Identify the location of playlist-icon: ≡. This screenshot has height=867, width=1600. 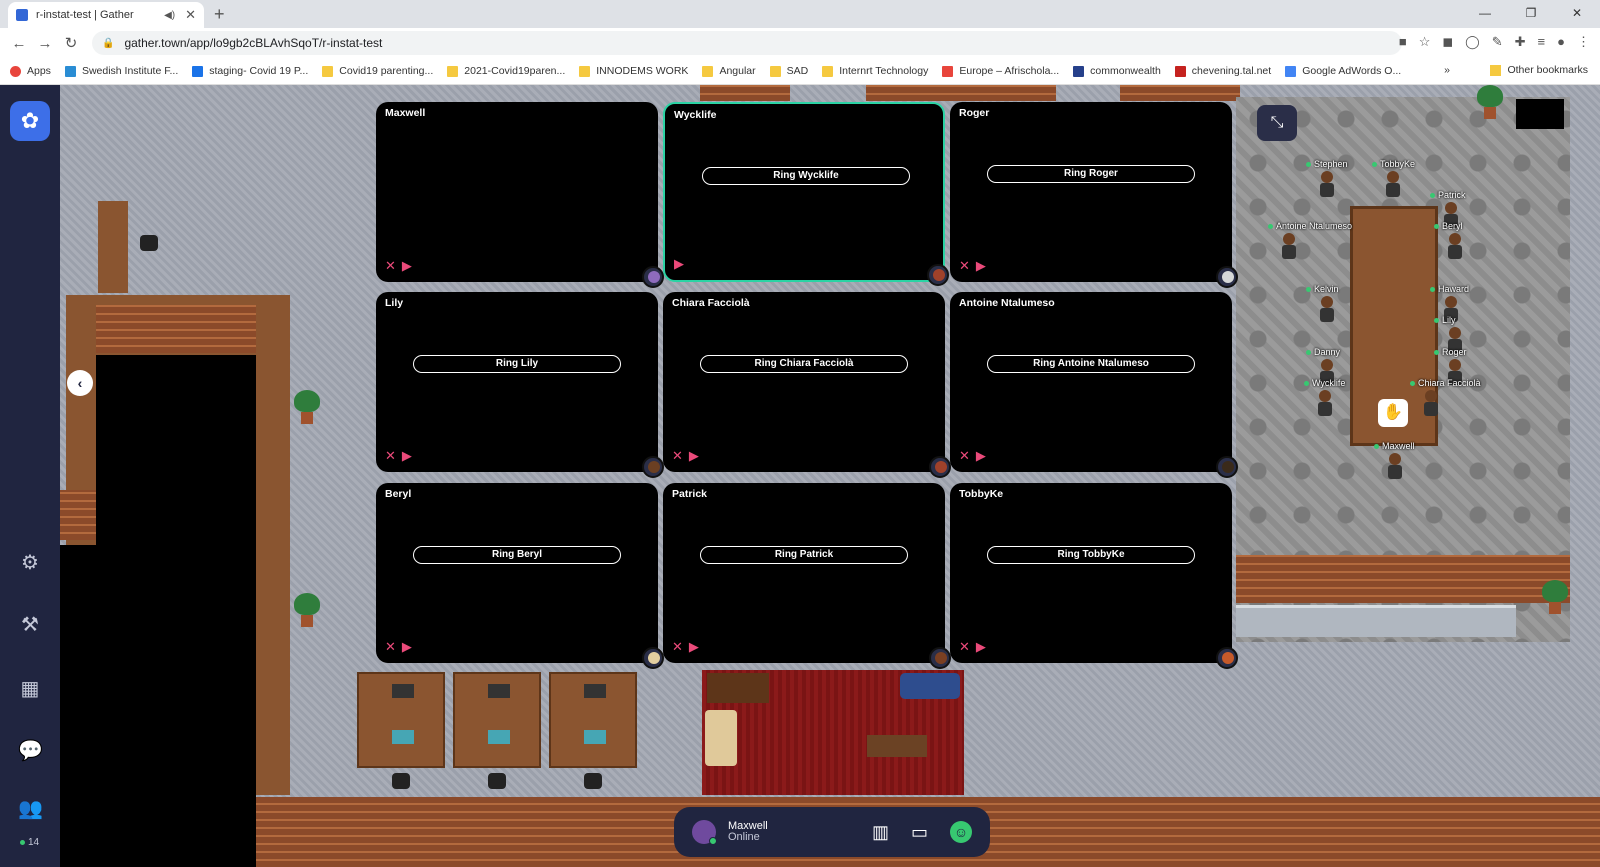
(1542, 42).